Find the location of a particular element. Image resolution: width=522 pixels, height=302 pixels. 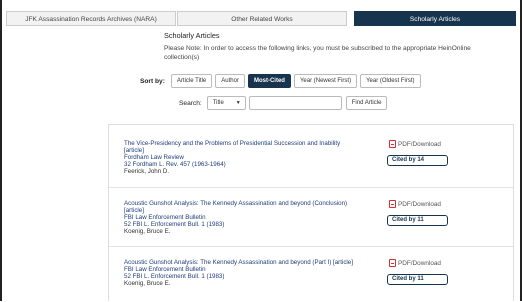

tab-other-related-works: Other Related Works is located at coordinates (262, 18).